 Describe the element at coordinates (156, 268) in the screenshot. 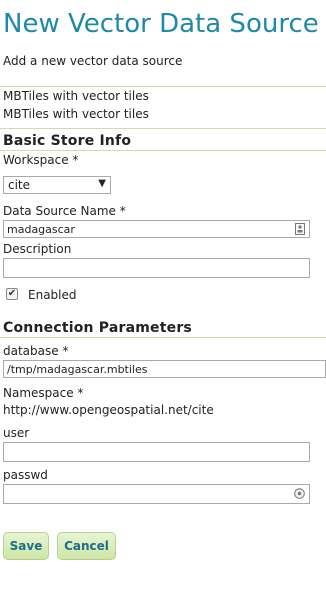

I see `description-input` at that location.